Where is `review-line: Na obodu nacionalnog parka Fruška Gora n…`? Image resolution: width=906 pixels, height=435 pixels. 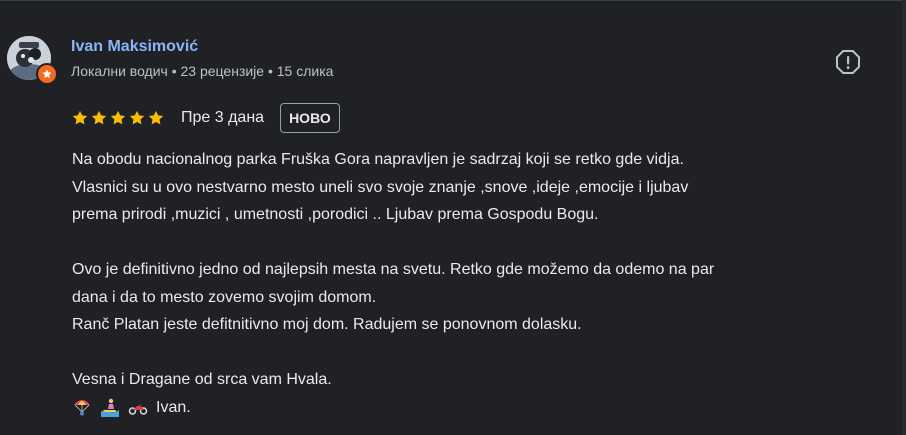
review-line: Na obodu nacionalnog parka Fruška Gora n… is located at coordinates (378, 159).